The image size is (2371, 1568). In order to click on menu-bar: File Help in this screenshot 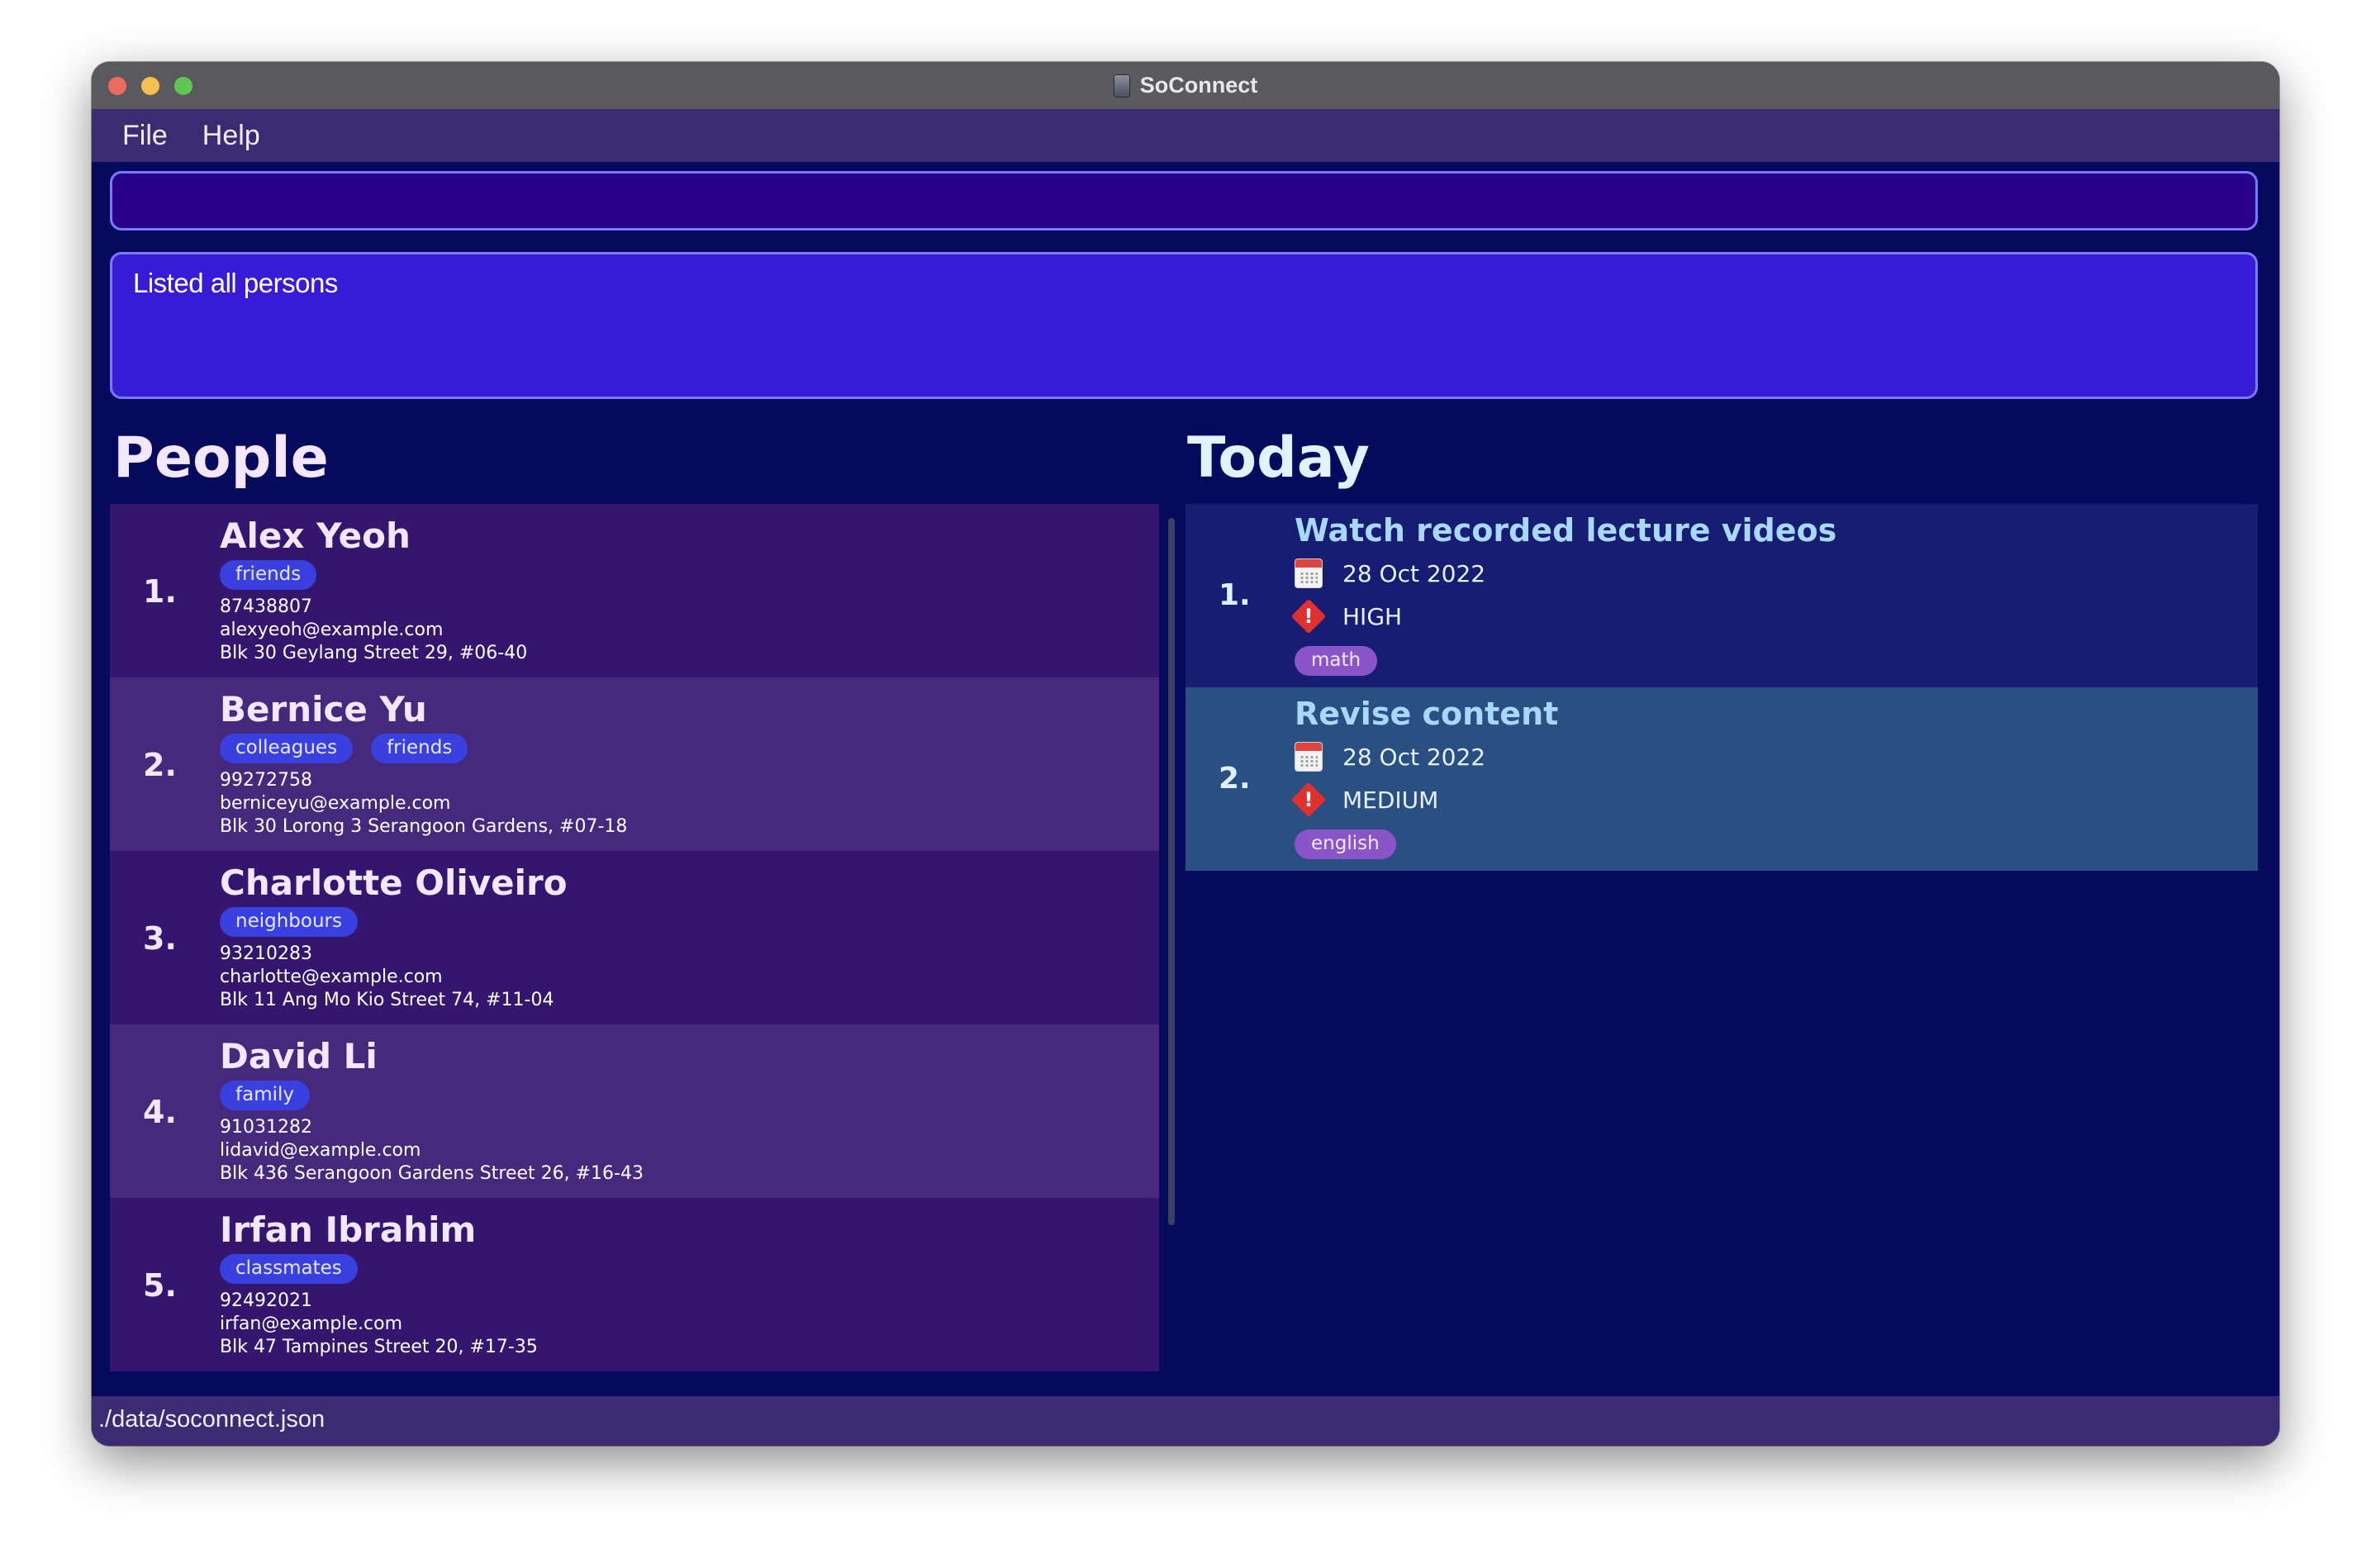, I will do `click(1185, 136)`.